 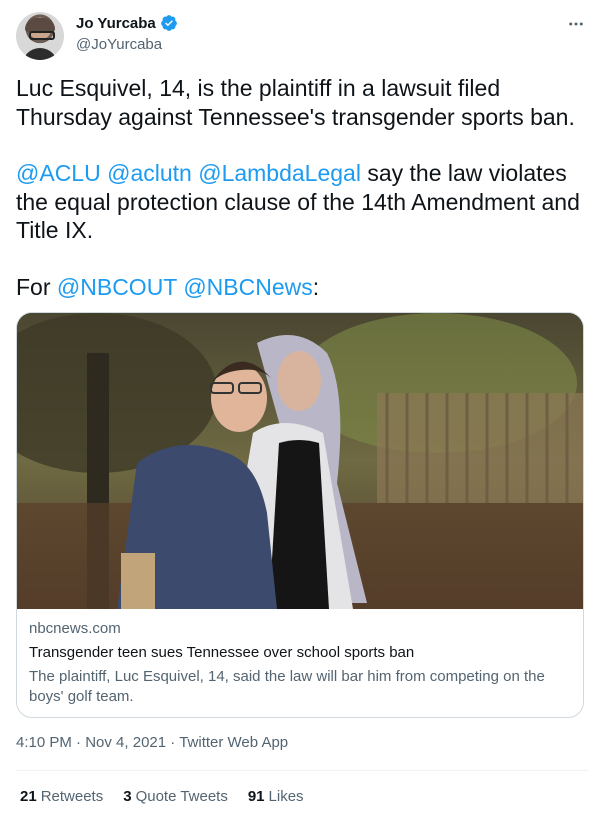 What do you see at coordinates (33, 286) in the screenshot?
I see `for-prefix: For` at bounding box center [33, 286].